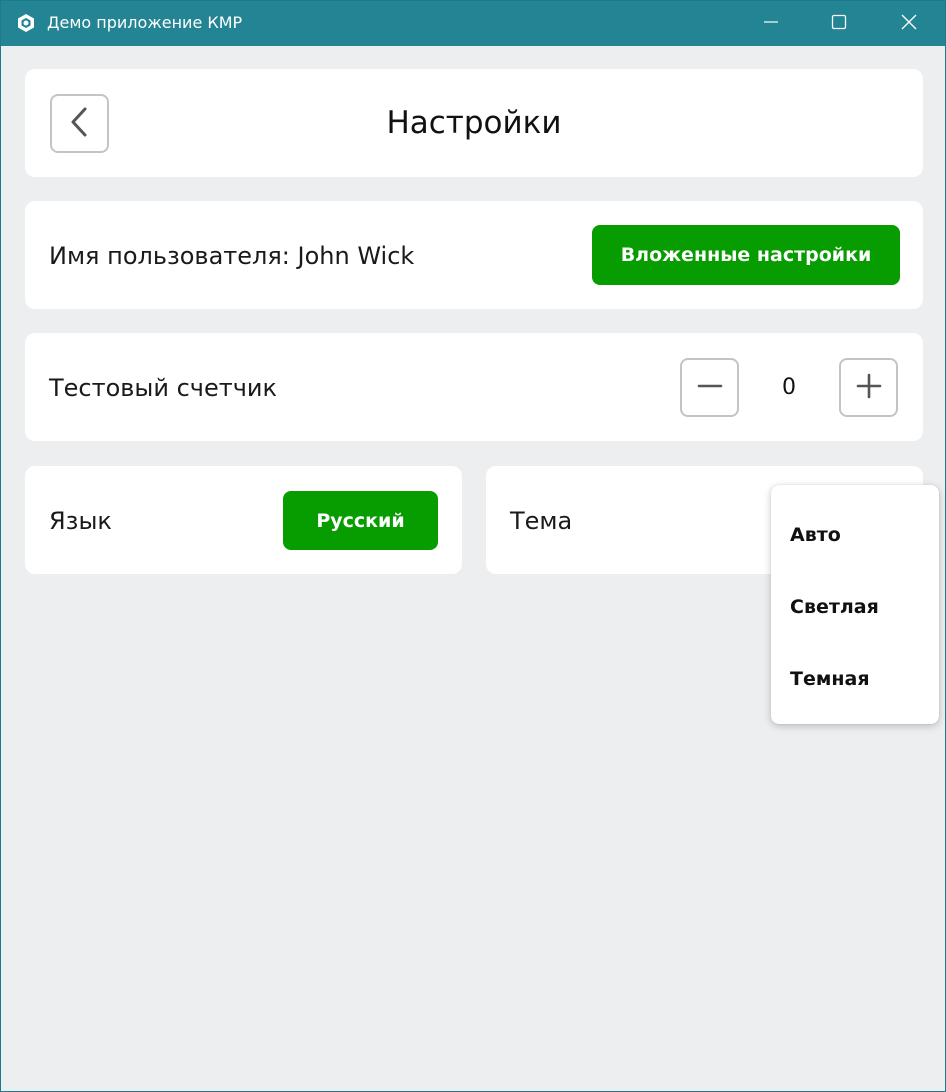 Image resolution: width=946 pixels, height=1092 pixels. I want to click on app-icon, so click(26, 23).